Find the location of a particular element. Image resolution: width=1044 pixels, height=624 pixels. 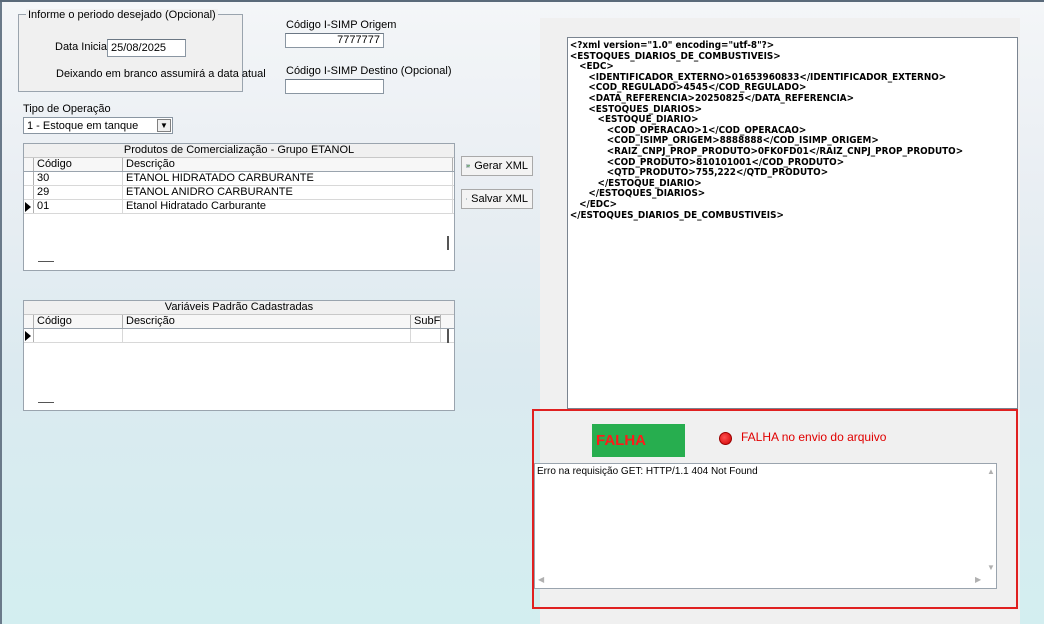

generate-xml-button: Gerar XML is located at coordinates (497, 166).